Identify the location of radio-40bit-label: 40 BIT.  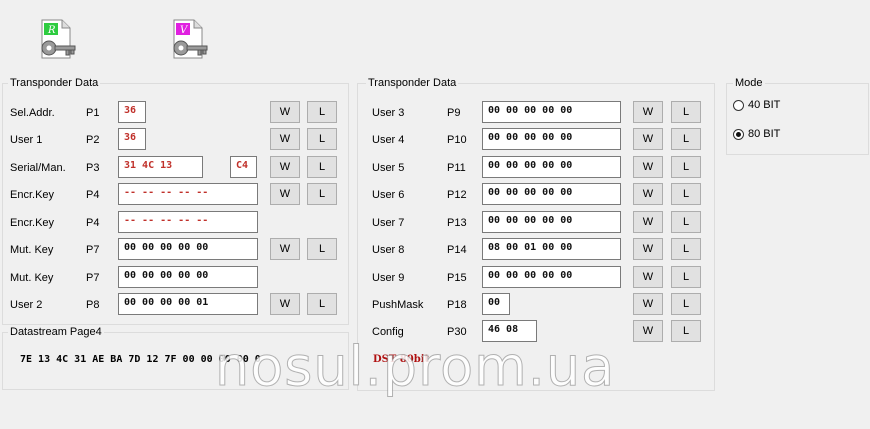
(764, 105).